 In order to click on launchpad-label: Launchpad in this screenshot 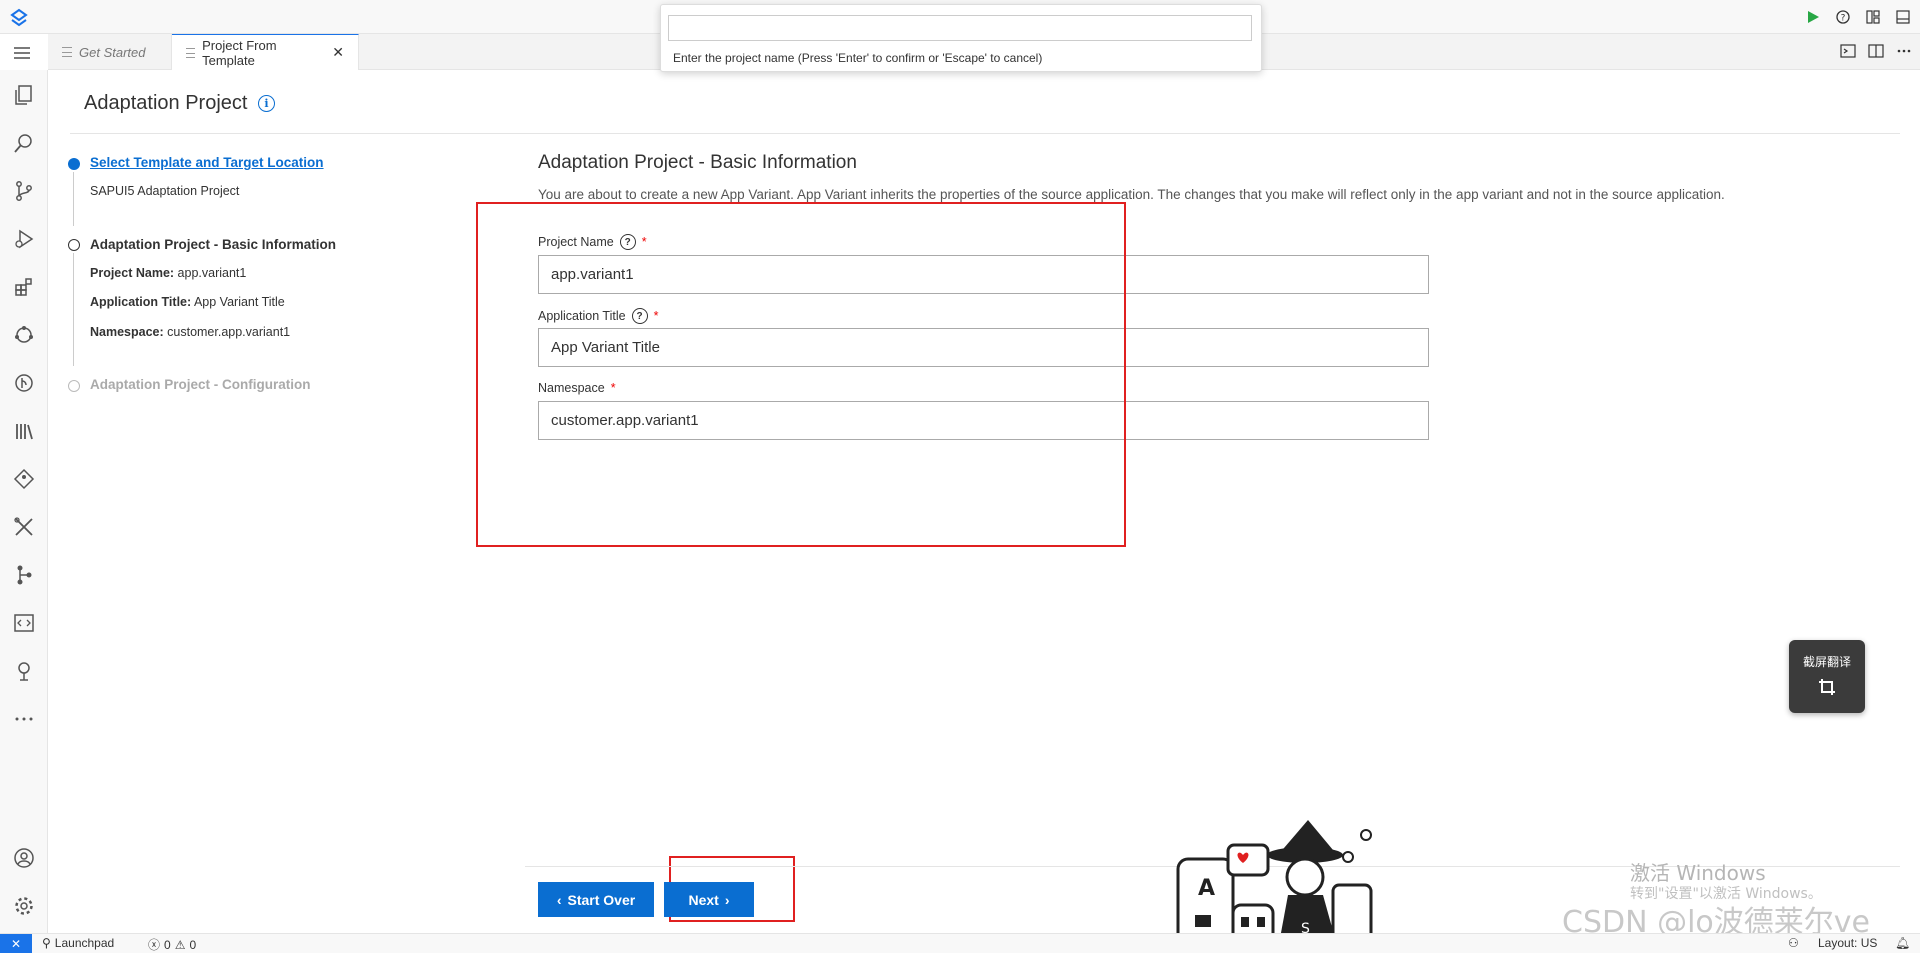, I will do `click(84, 943)`.